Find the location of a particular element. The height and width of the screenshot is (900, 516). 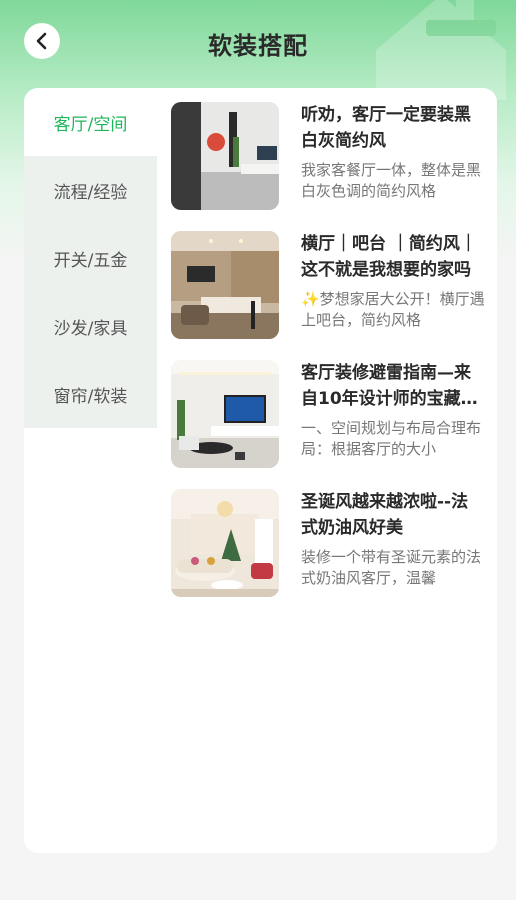

category-sidebar: 客厅/空间 流程/经验 开关/五金 沙发/家具 窗帘/软装 is located at coordinates (90, 258).